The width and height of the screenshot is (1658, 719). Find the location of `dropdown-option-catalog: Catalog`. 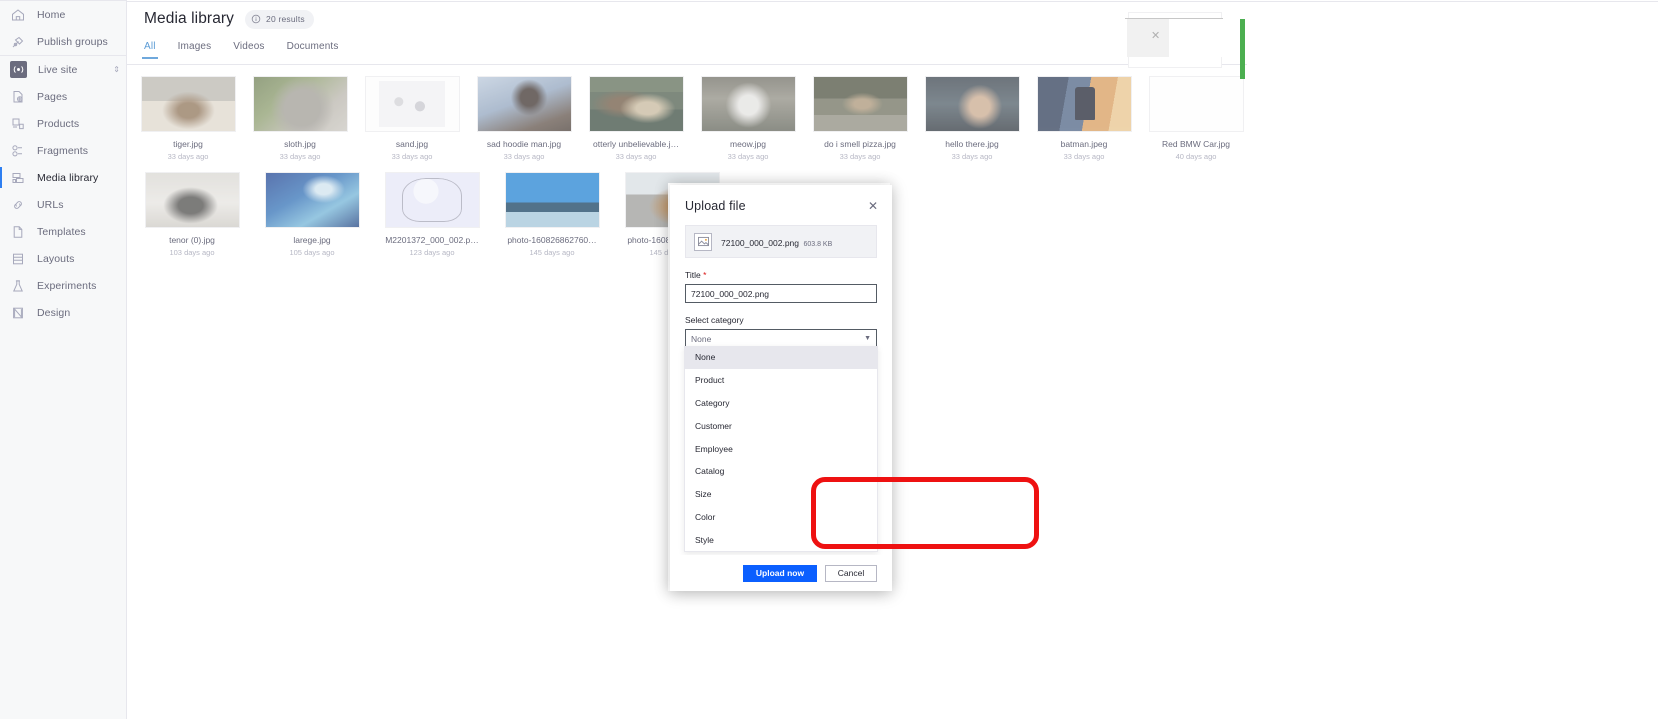

dropdown-option-catalog: Catalog is located at coordinates (781, 471).